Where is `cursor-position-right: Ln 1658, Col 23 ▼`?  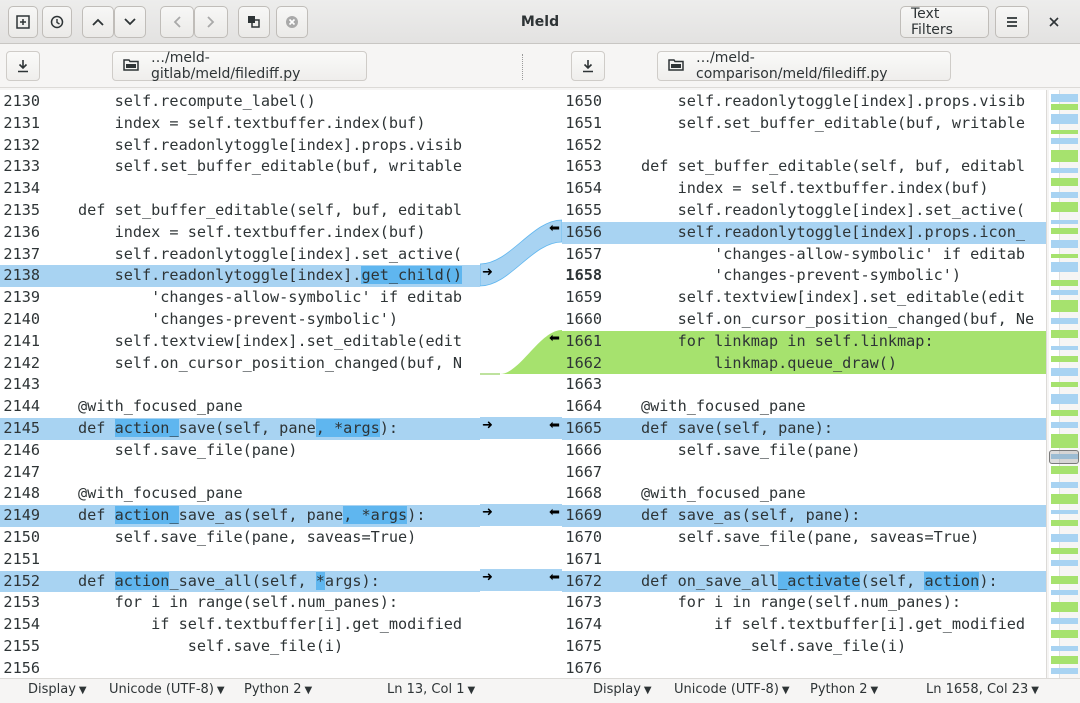 cursor-position-right: Ln 1658, Col 23 ▼ is located at coordinates (982, 689).